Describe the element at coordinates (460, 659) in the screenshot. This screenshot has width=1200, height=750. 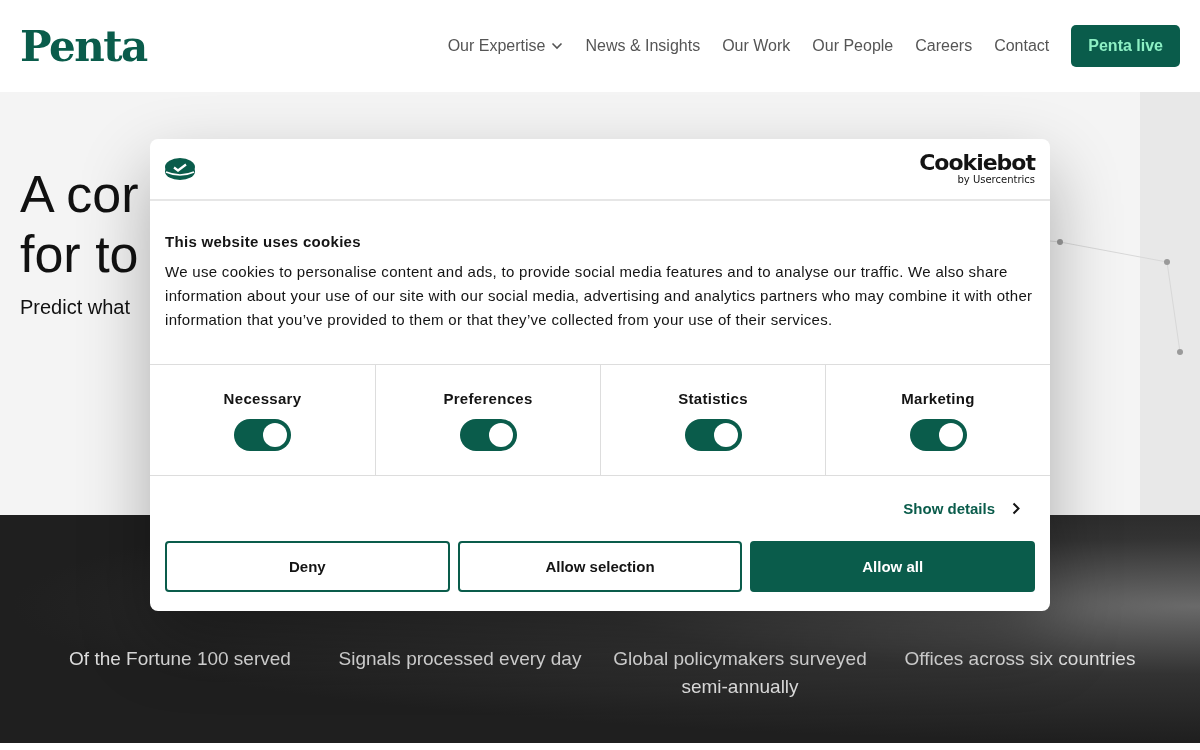
I see `stat-label: Signals processed every day` at that location.